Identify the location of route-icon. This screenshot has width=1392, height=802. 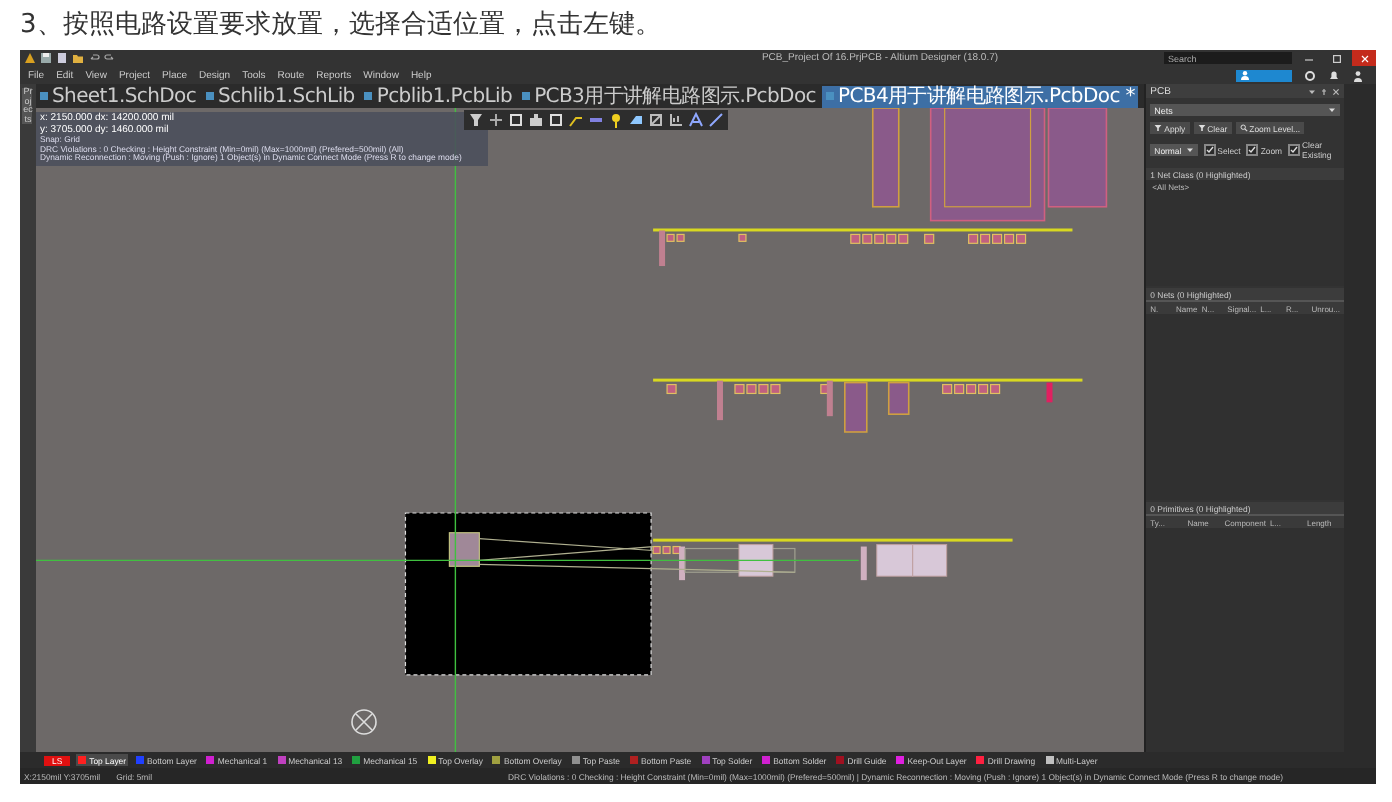
(575, 120).